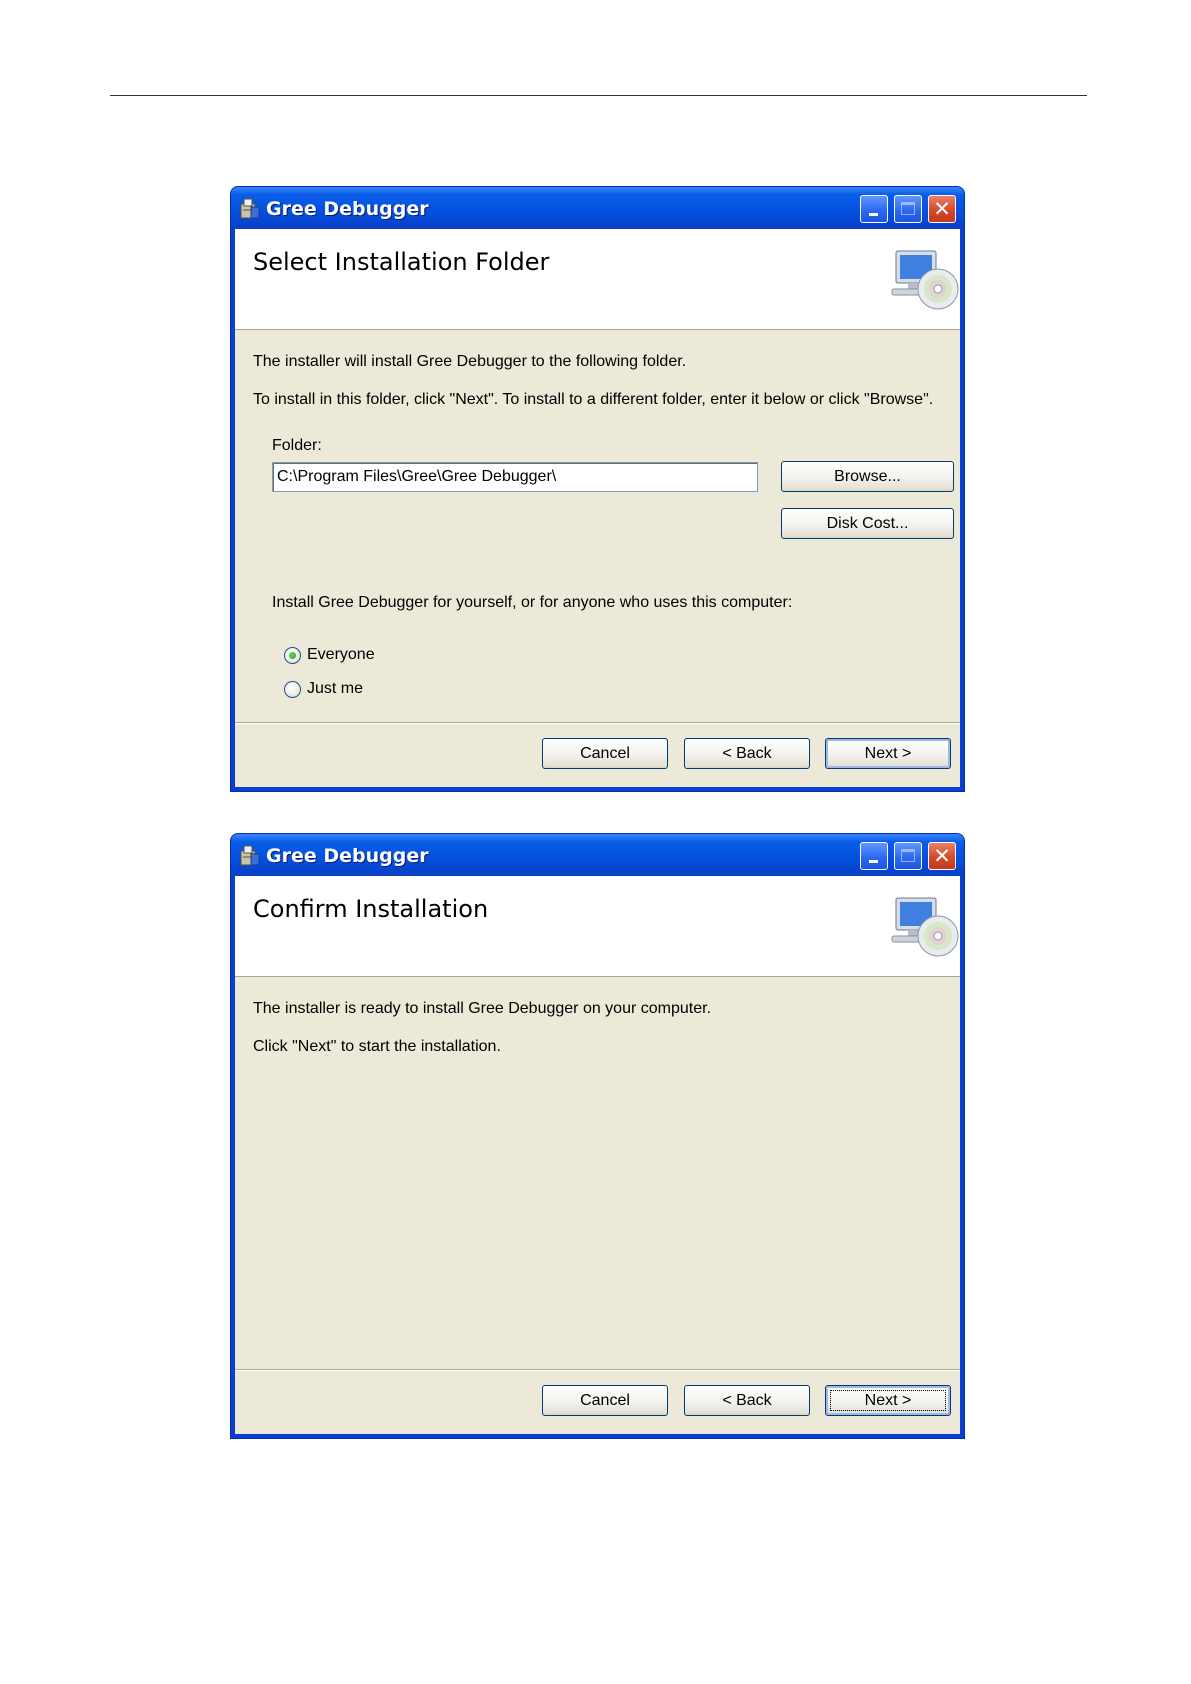 The image size is (1191, 1684). I want to click on banner-title: Select Installation Folder, so click(401, 262).